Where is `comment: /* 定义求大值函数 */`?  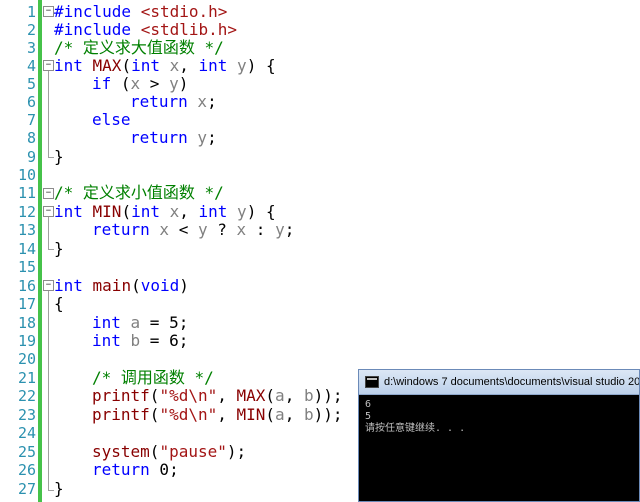
comment: /* 定义求大值函数 */ is located at coordinates (139, 47).